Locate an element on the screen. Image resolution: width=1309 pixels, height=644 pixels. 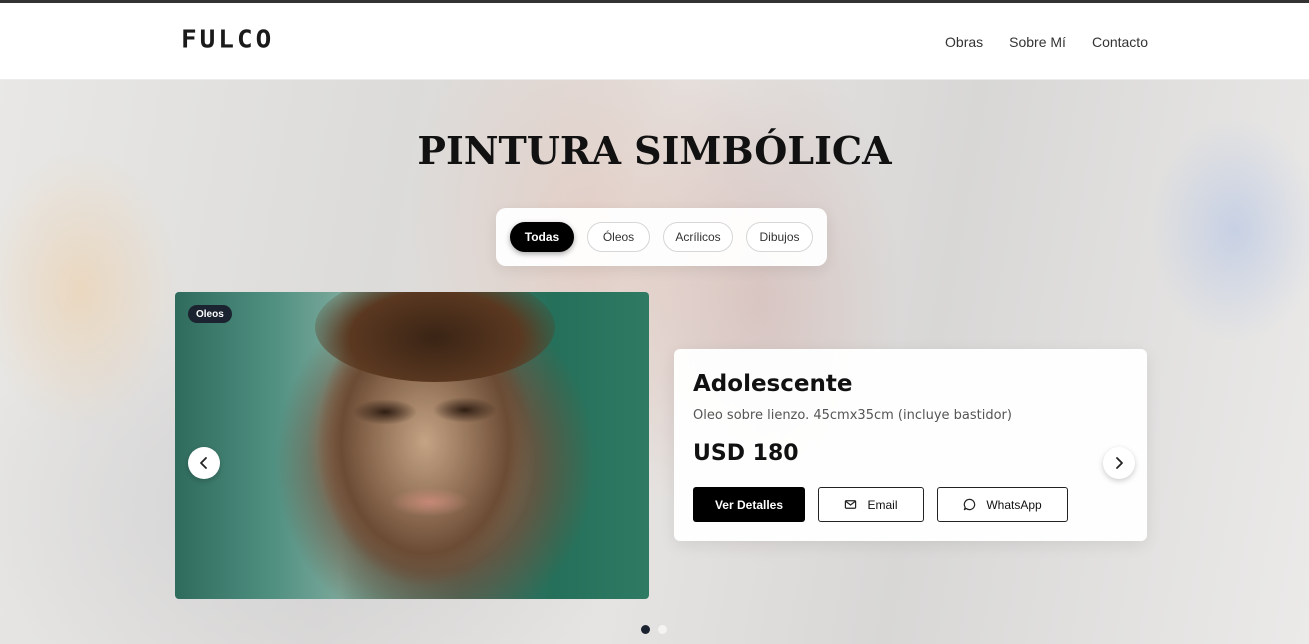
site-header: FULCO Obras Sobre Mí Contacto is located at coordinates (654, 41).